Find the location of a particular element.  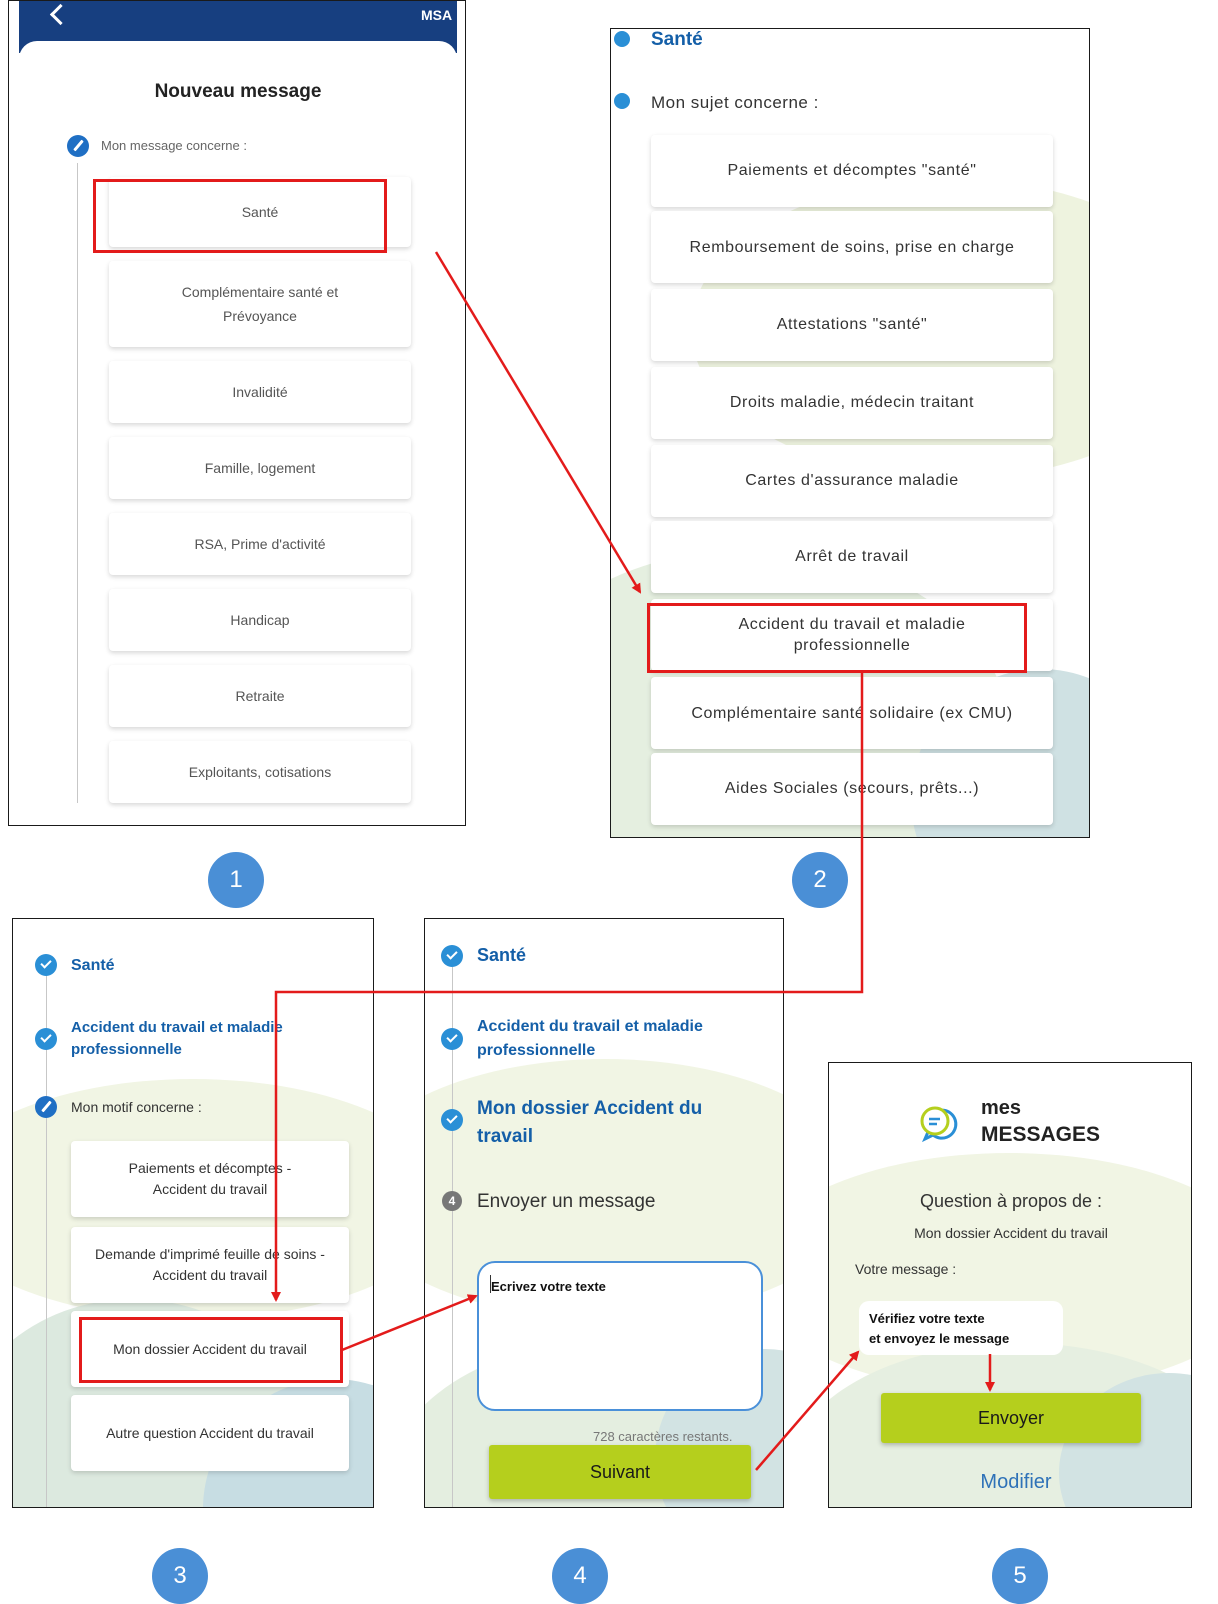

option-cartes-assurance: Cartes d'assurance maladie is located at coordinates (852, 481).